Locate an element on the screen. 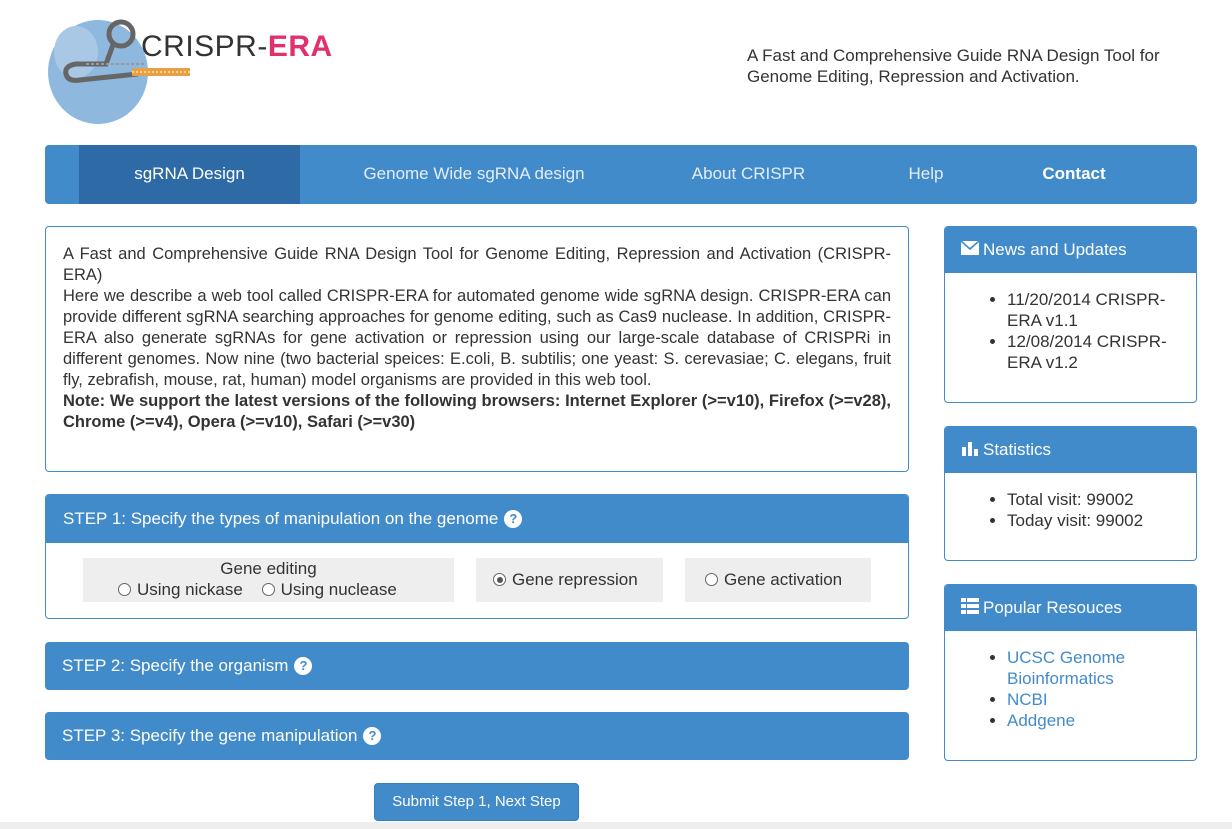 The image size is (1232, 829). list-icon is located at coordinates (970, 608).